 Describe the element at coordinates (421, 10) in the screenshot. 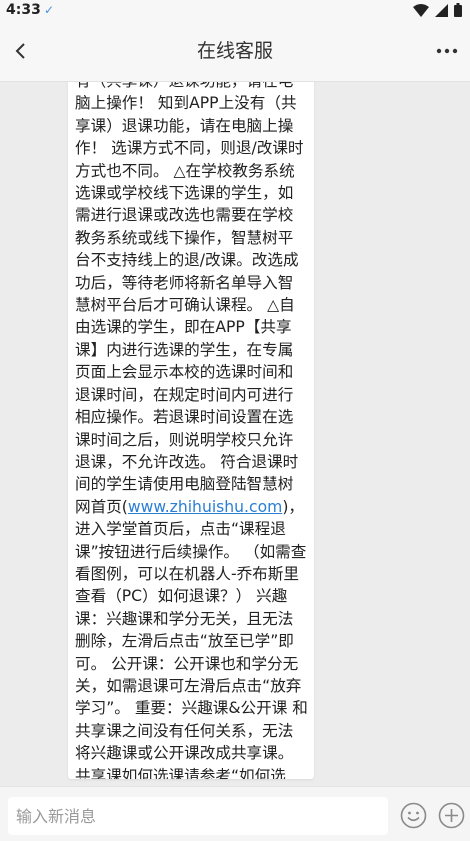

I see `wifi-icon` at that location.